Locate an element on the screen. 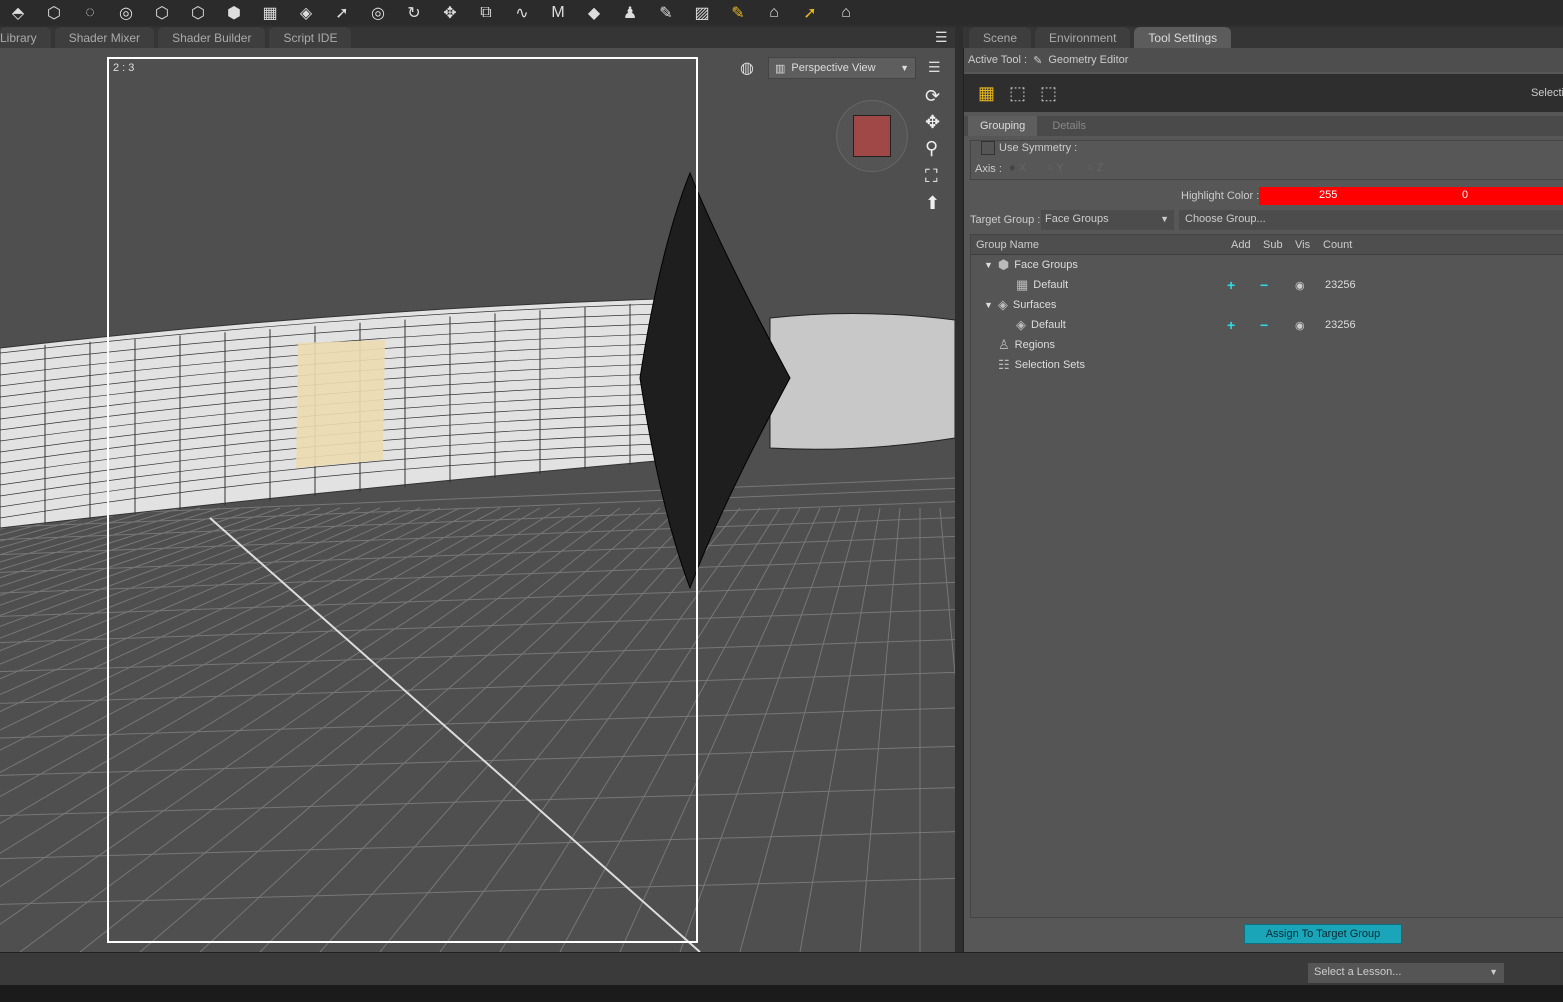 The image size is (1563, 1002). axis-y-radio: ○ Y is located at coordinates (1055, 168).